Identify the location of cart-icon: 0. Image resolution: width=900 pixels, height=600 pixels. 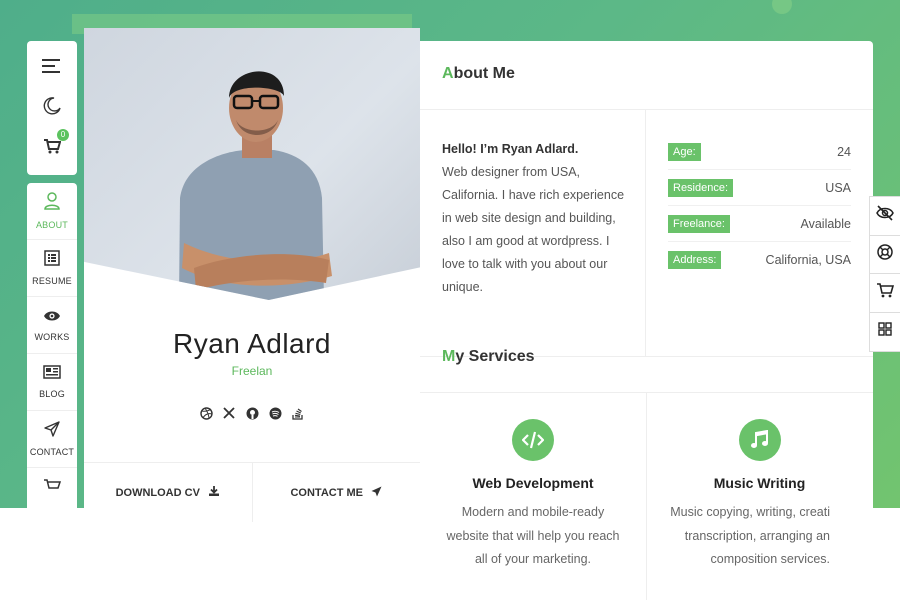
(55, 143).